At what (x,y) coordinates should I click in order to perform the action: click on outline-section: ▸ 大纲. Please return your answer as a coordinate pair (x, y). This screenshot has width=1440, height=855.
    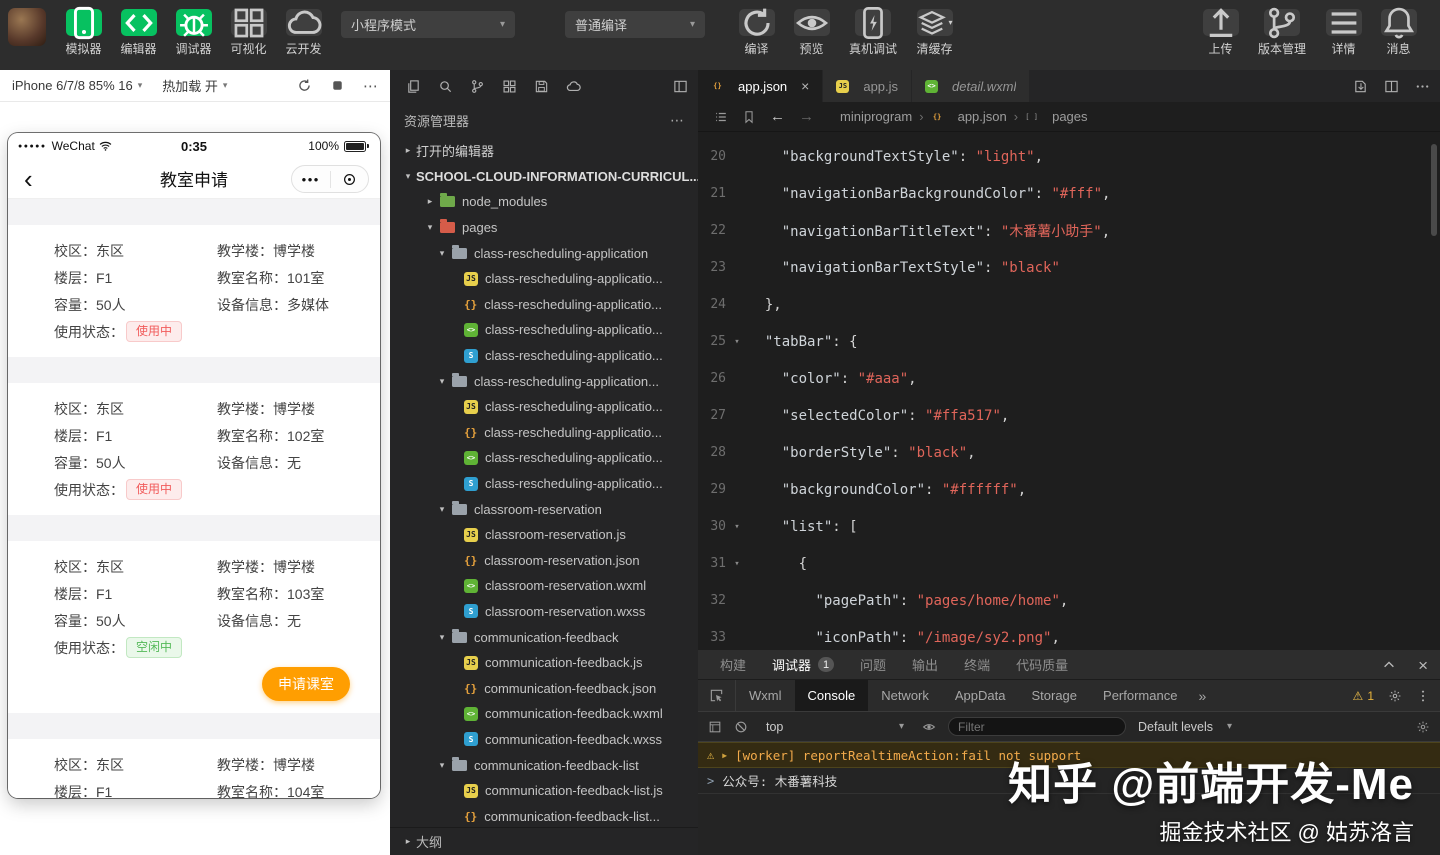
    Looking at the image, I should click on (544, 841).